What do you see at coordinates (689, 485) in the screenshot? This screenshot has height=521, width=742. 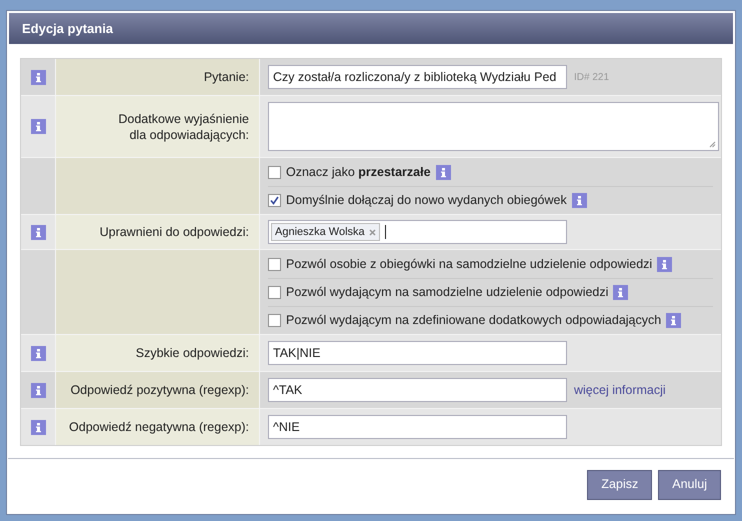 I see `cancel-button: Anuluj` at bounding box center [689, 485].